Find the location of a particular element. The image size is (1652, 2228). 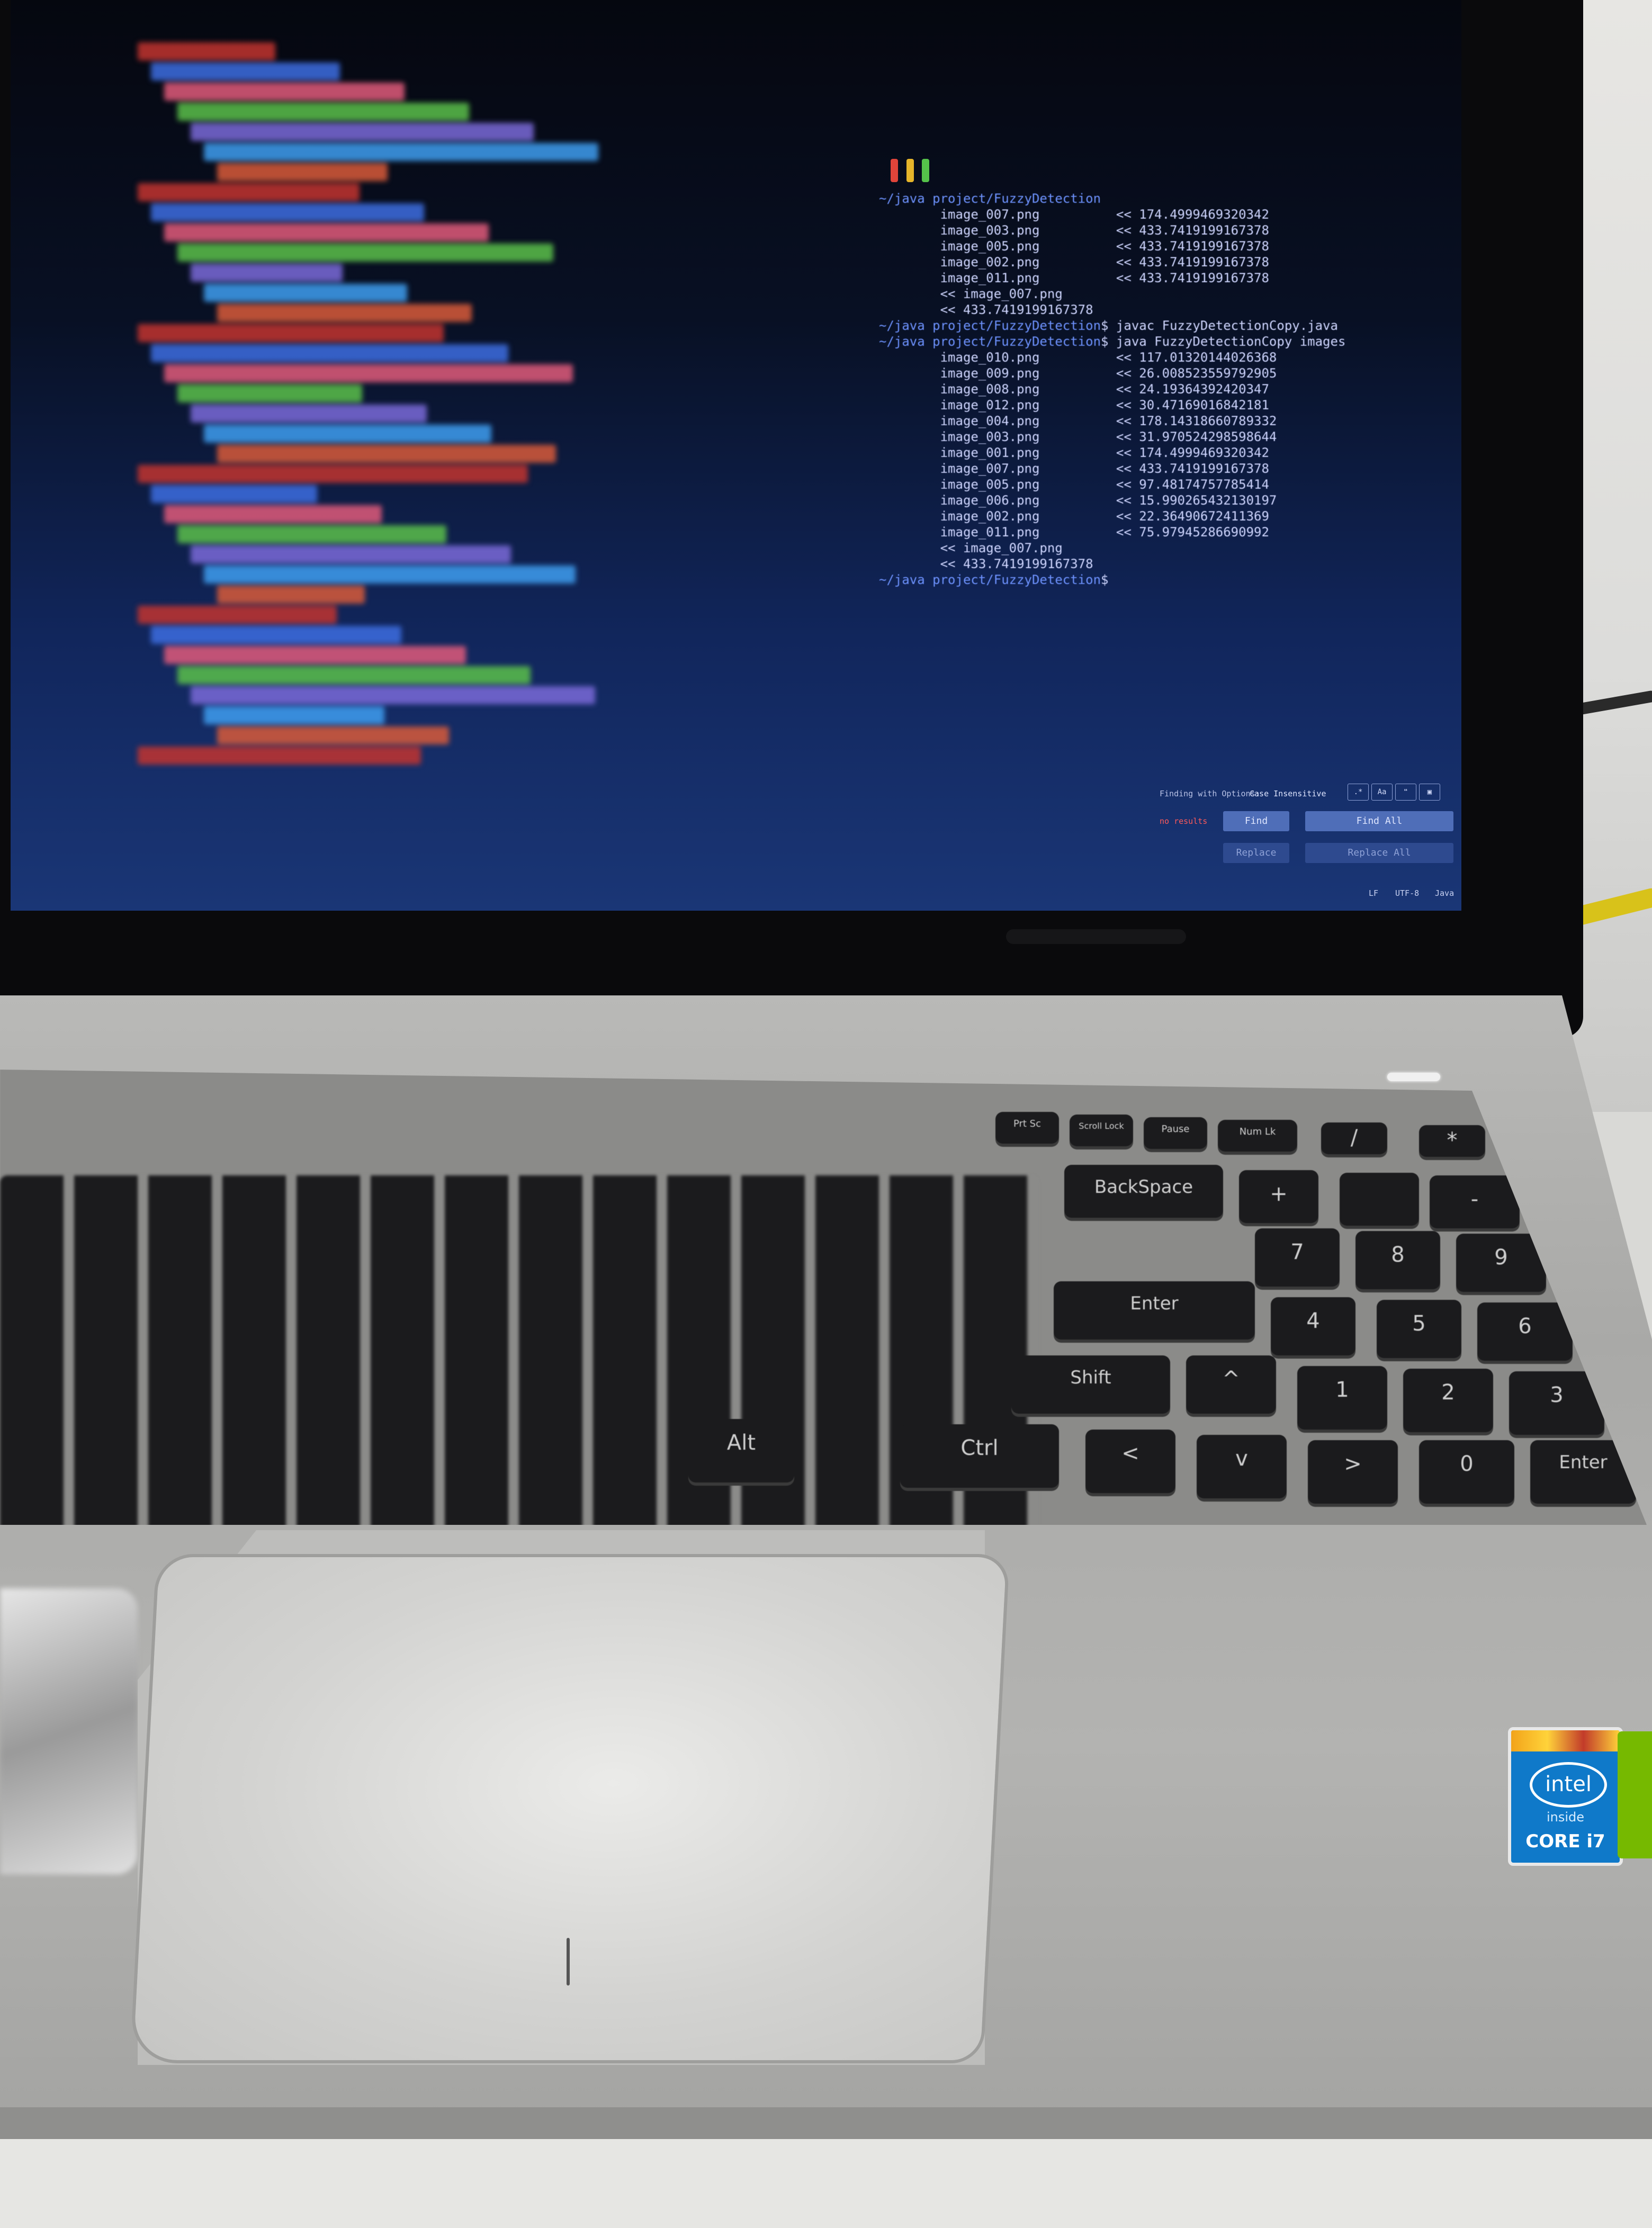

key-numpad-4: 4 is located at coordinates (1313, 1326).